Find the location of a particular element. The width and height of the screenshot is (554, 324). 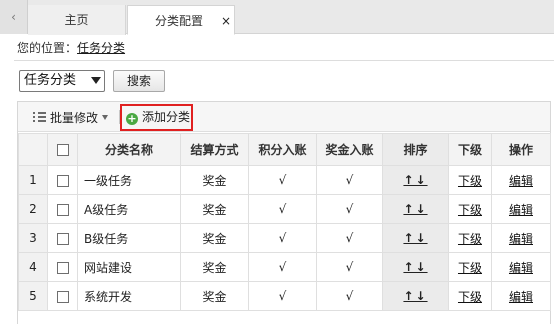

tab-close-icon: × is located at coordinates (226, 21).